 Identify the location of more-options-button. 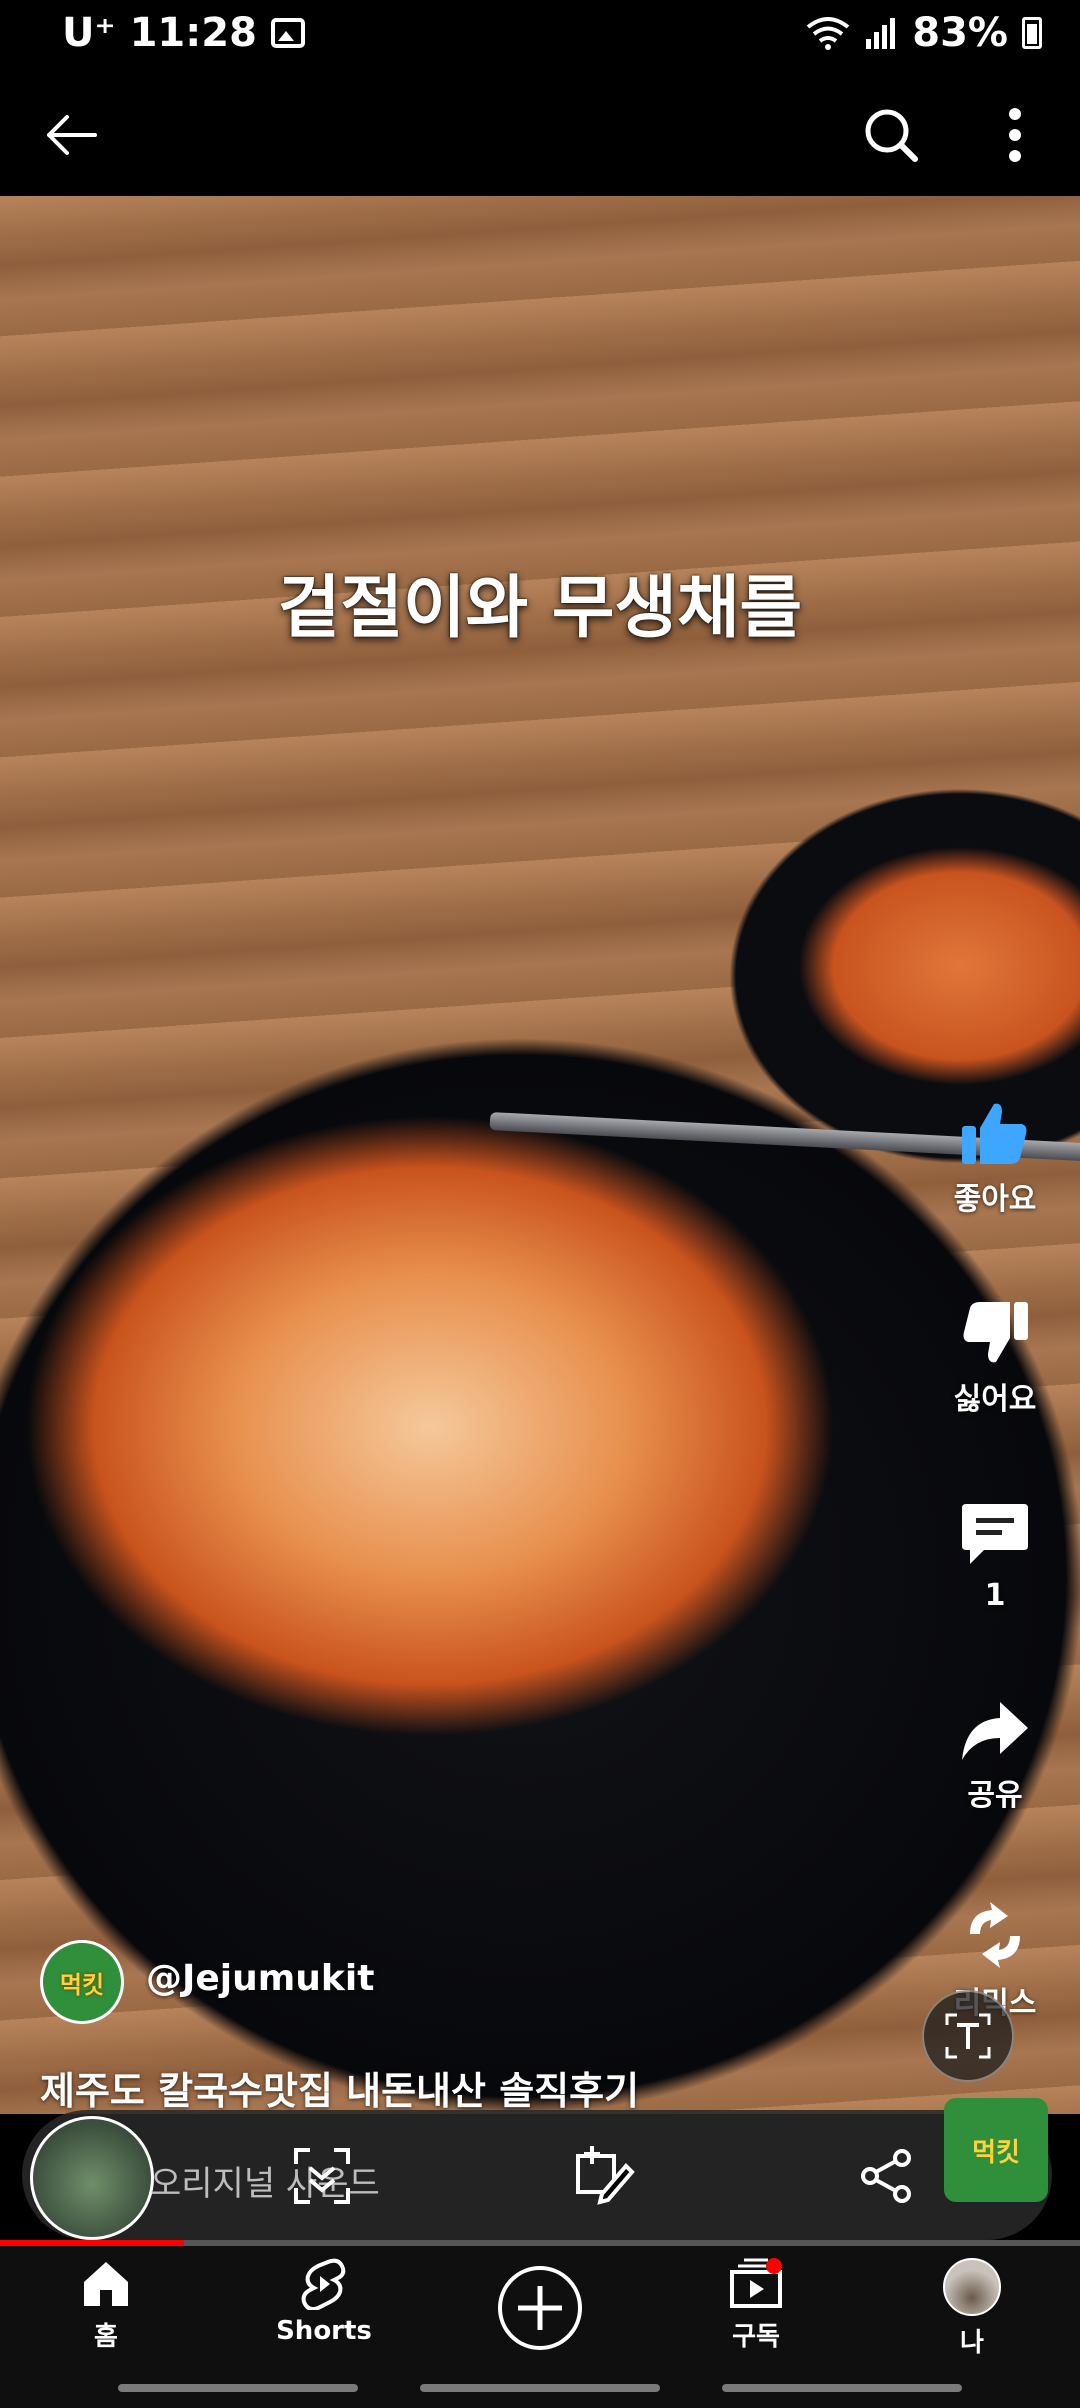
(1015, 135).